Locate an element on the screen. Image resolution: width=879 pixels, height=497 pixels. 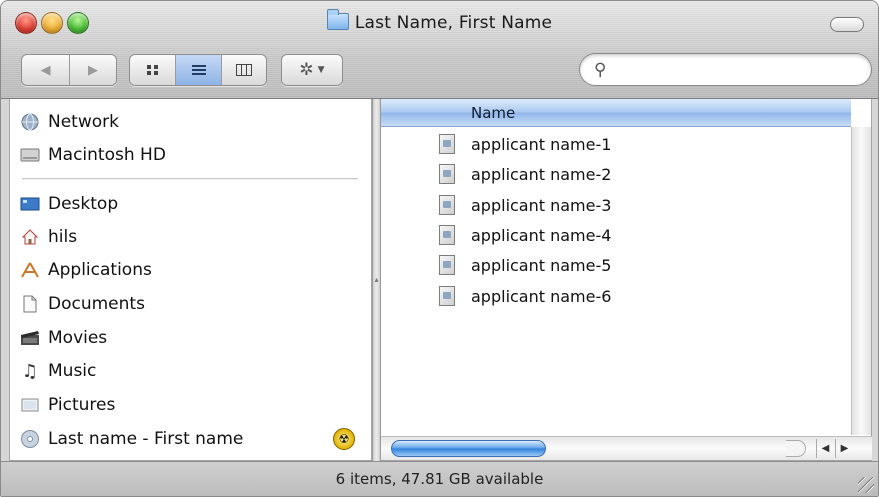
forward-arrow-icon: ▶ is located at coordinates (93, 70).